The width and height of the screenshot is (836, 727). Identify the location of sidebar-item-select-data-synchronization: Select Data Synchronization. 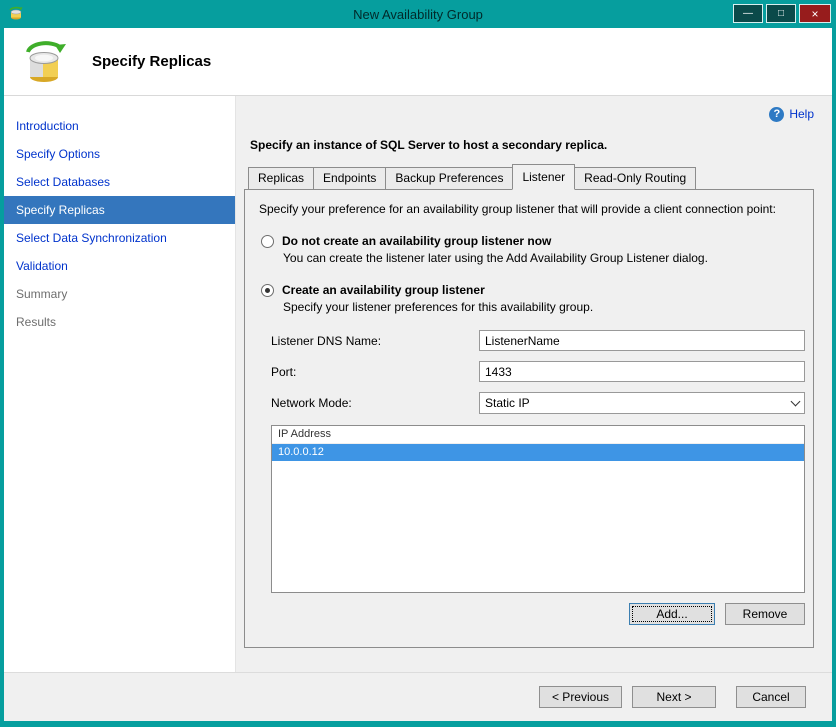
(119, 238).